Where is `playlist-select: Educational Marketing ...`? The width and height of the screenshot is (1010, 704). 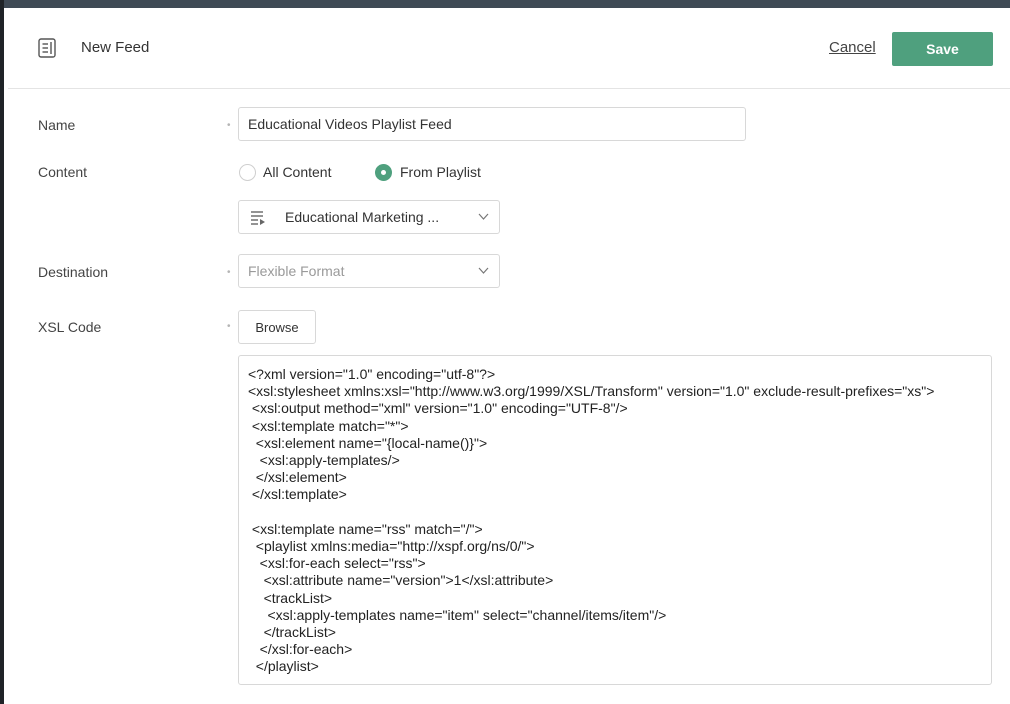 playlist-select: Educational Marketing ... is located at coordinates (369, 217).